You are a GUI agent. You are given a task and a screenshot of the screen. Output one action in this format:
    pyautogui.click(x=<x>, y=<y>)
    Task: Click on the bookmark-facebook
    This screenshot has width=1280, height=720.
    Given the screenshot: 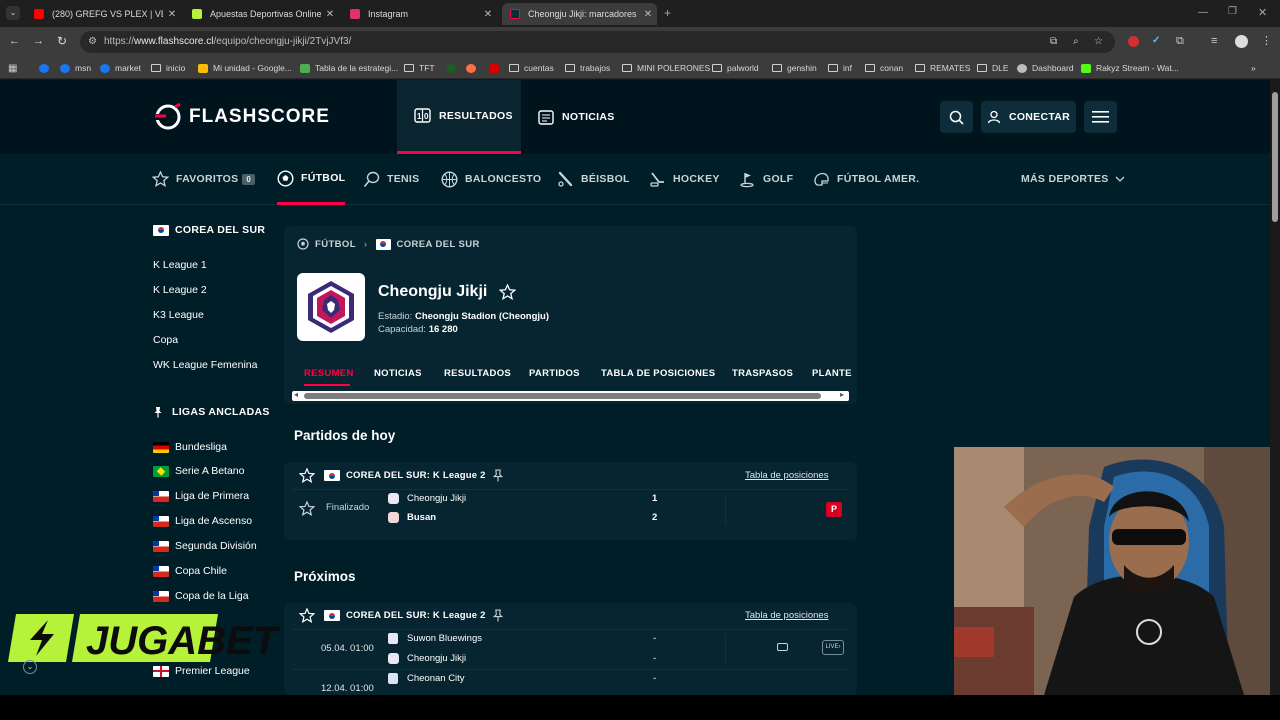 What is the action you would take?
    pyautogui.click(x=46, y=68)
    